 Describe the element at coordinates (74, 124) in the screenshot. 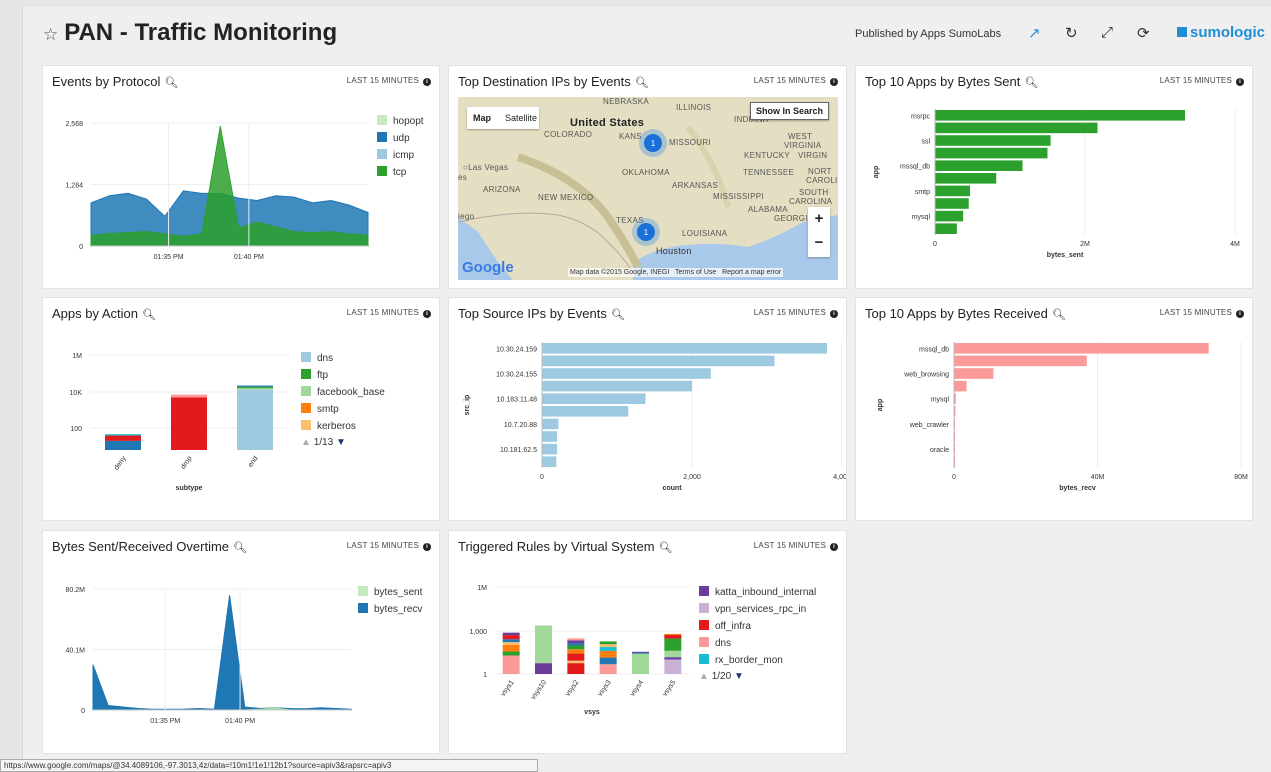

I see `y-tick-label: 2,568` at that location.